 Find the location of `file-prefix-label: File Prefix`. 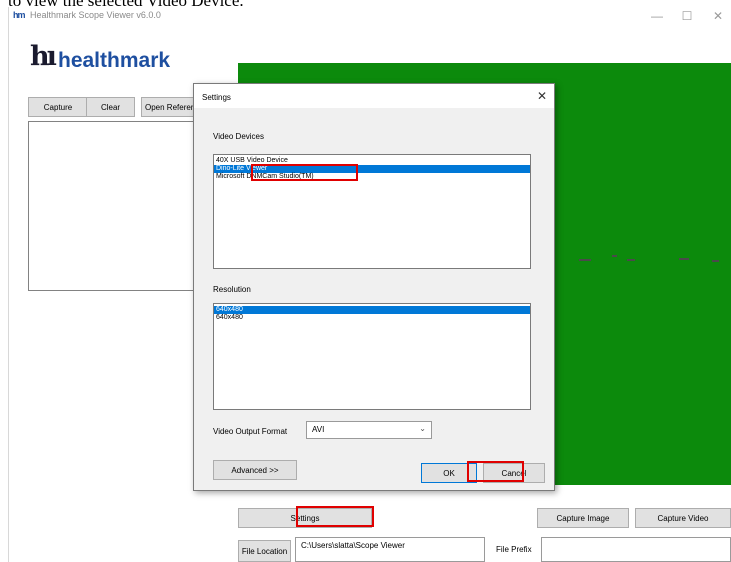

file-prefix-label: File Prefix is located at coordinates (514, 549).